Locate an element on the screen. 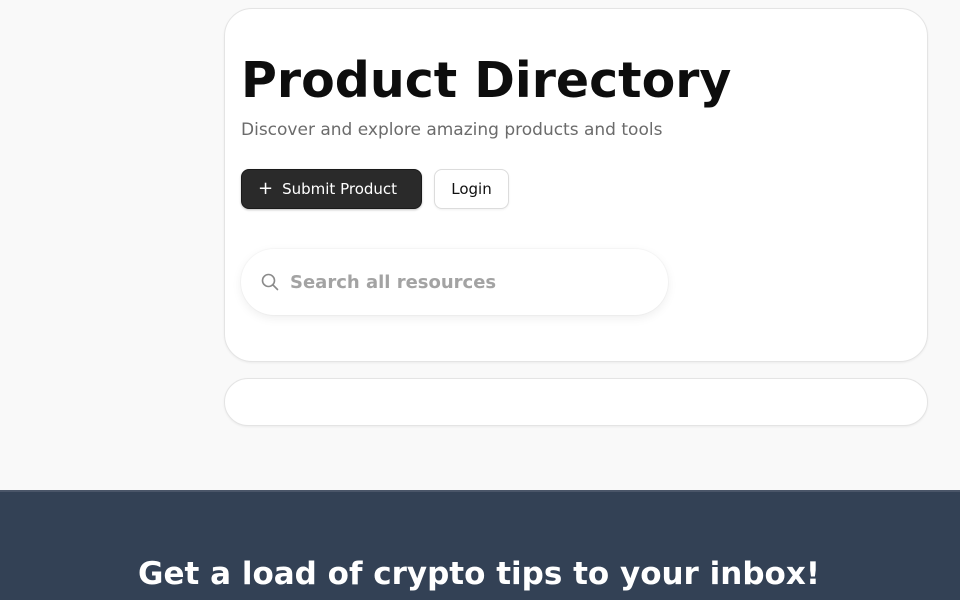 This screenshot has height=600, width=960. newsletter-title: Get a load of crypto tips to your inbox! is located at coordinates (480, 574).